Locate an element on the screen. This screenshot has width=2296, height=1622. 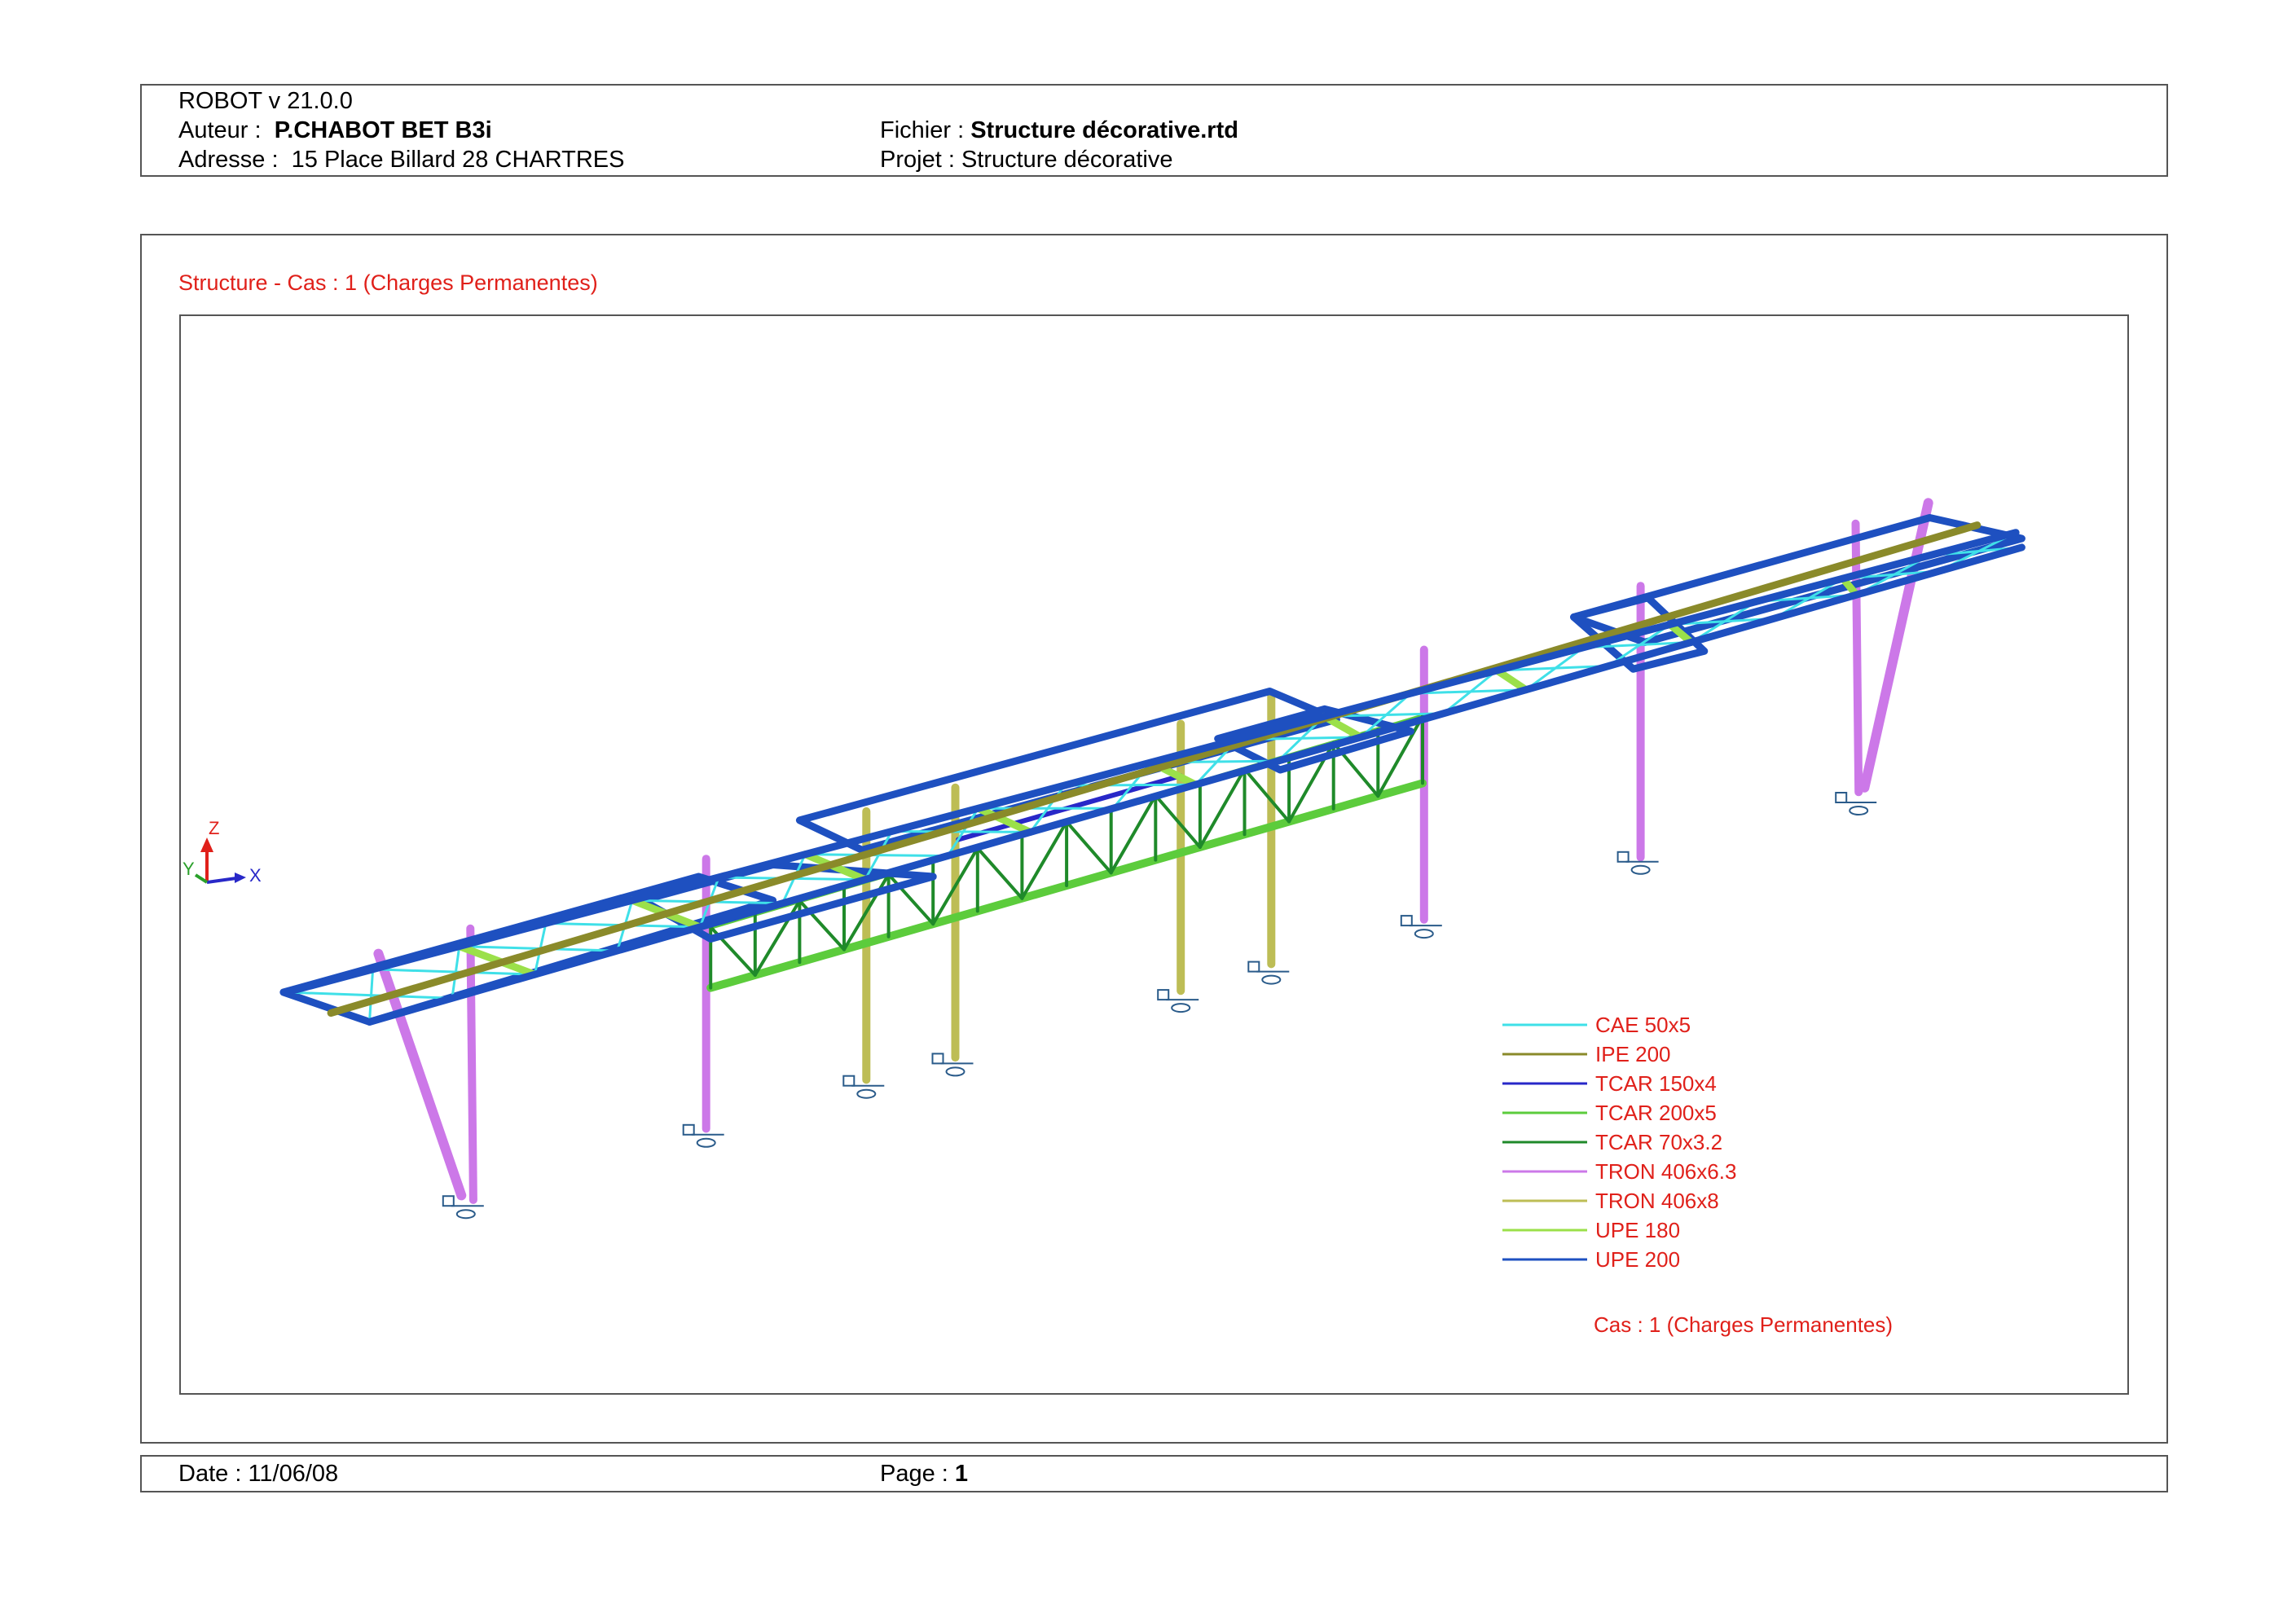
y-axis-line is located at coordinates (202, 878).